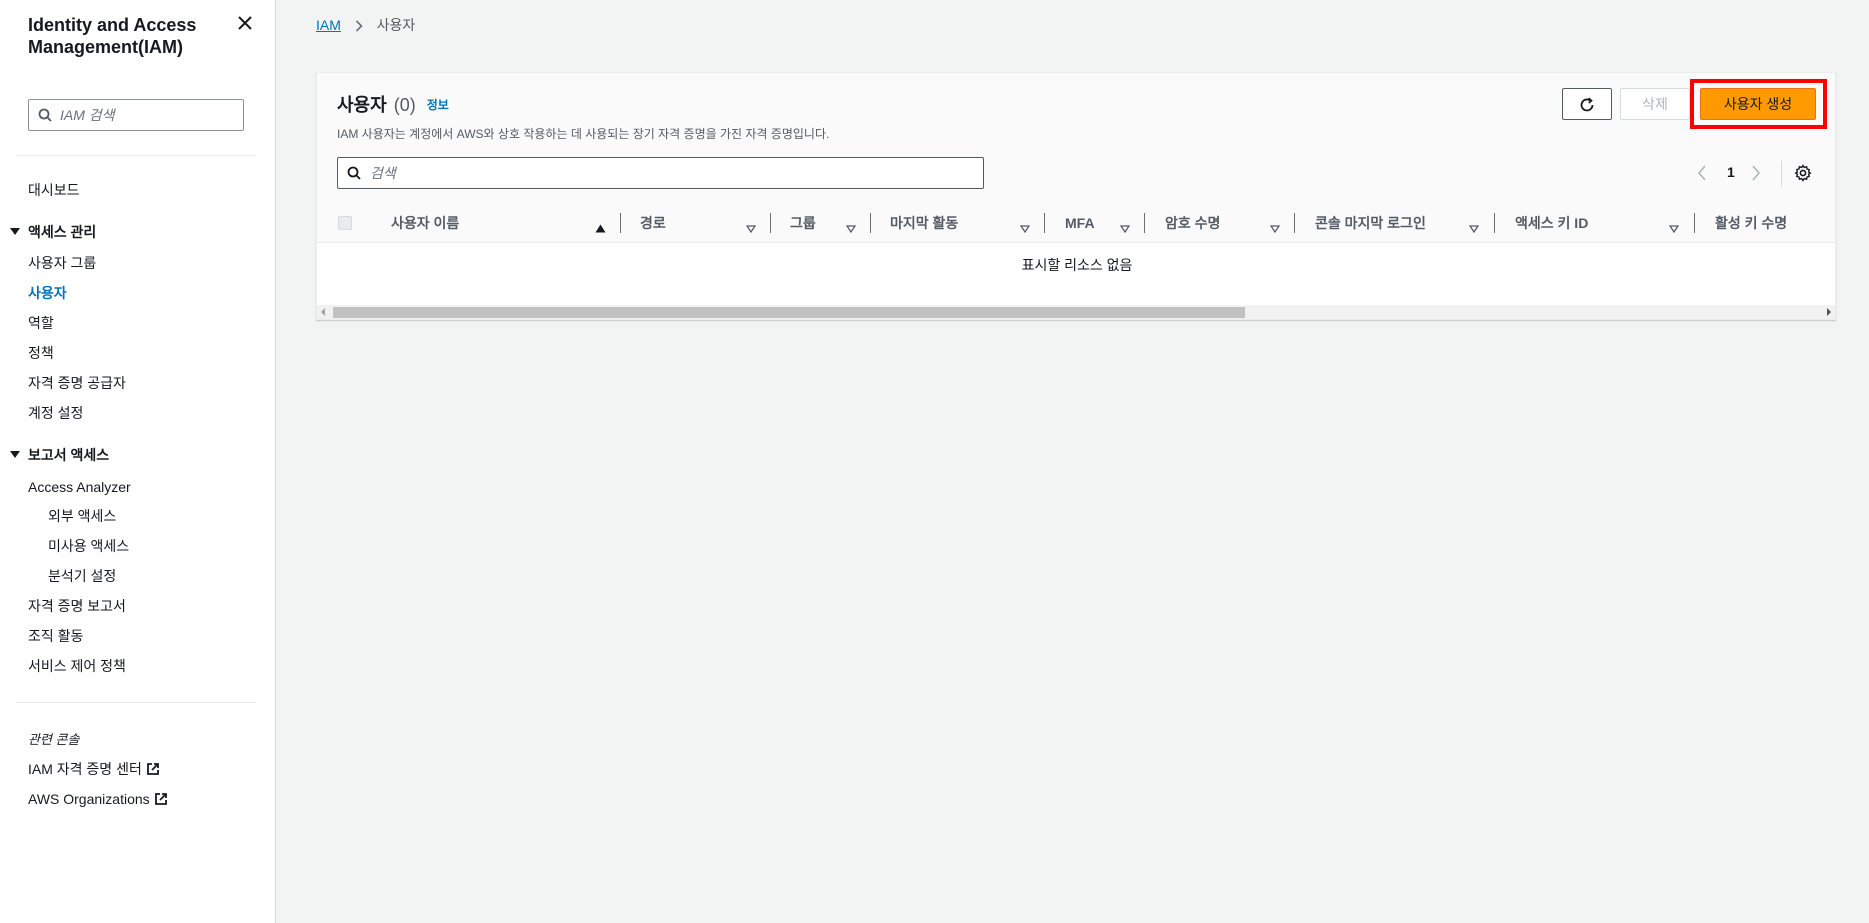 The image size is (1869, 923). What do you see at coordinates (653, 223) in the screenshot?
I see `column-header-path: 경로` at bounding box center [653, 223].